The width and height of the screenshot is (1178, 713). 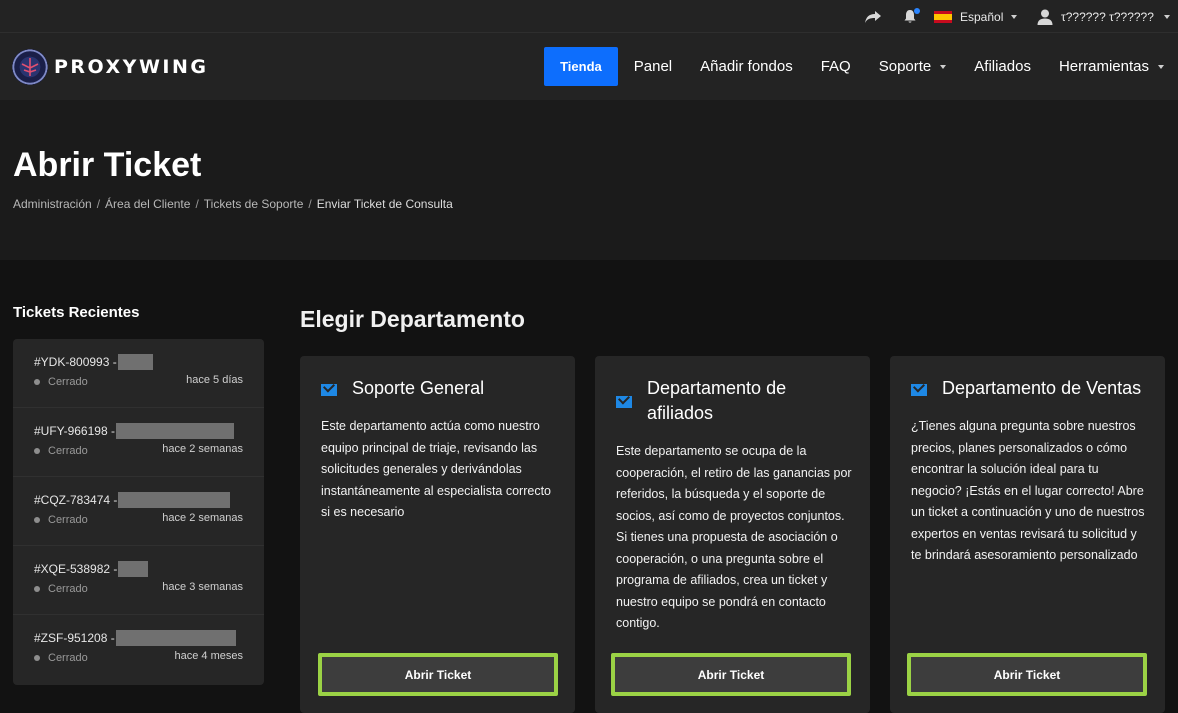 I want to click on ticket-id-row: #YDK-800993 -, so click(x=93, y=362).